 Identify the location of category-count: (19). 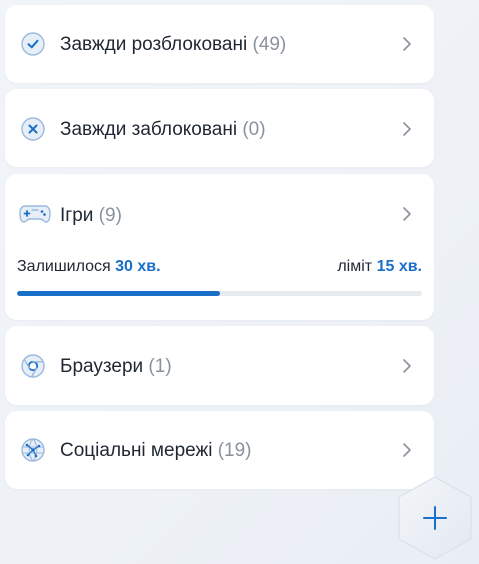
(234, 450).